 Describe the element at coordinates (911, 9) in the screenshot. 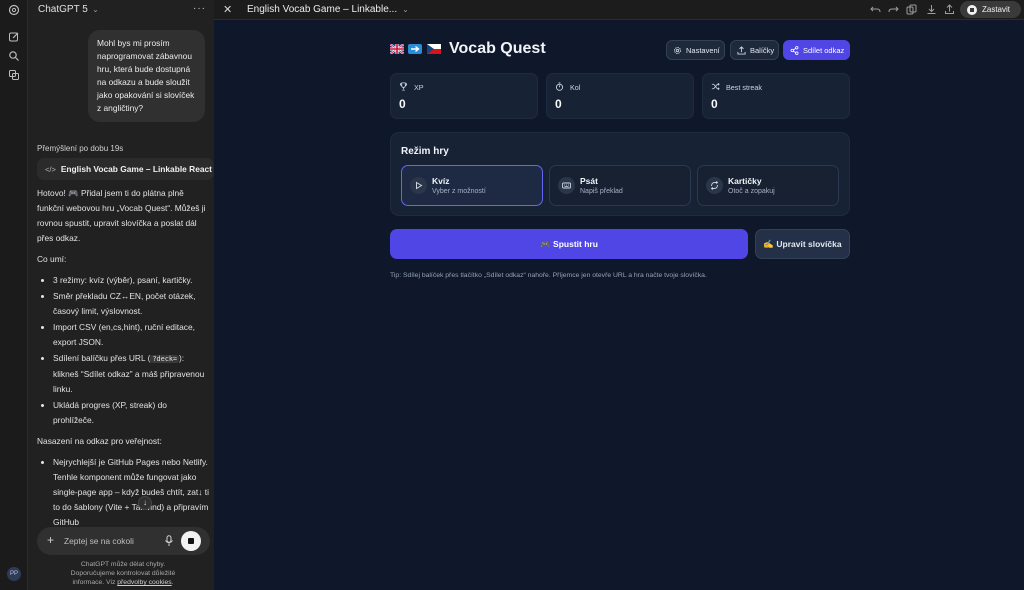

I see `copy-icon` at that location.